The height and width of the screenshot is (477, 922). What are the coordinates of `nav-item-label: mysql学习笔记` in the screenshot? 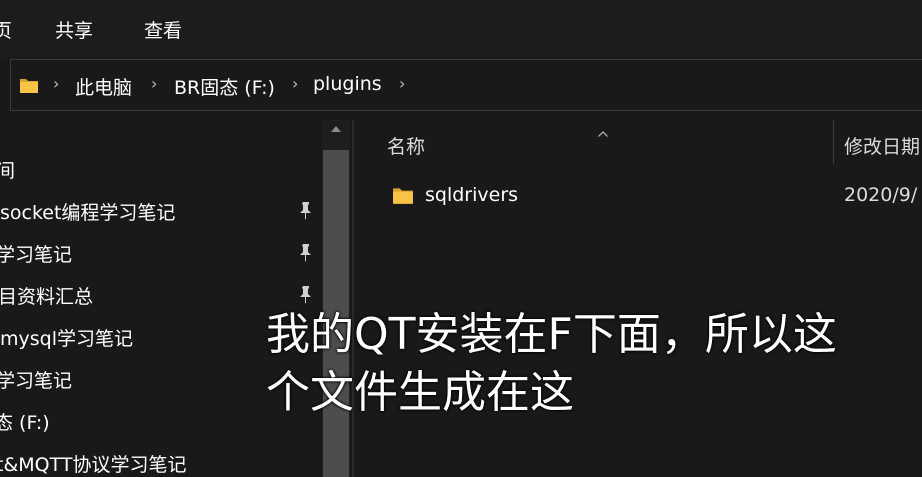 It's located at (66, 339).